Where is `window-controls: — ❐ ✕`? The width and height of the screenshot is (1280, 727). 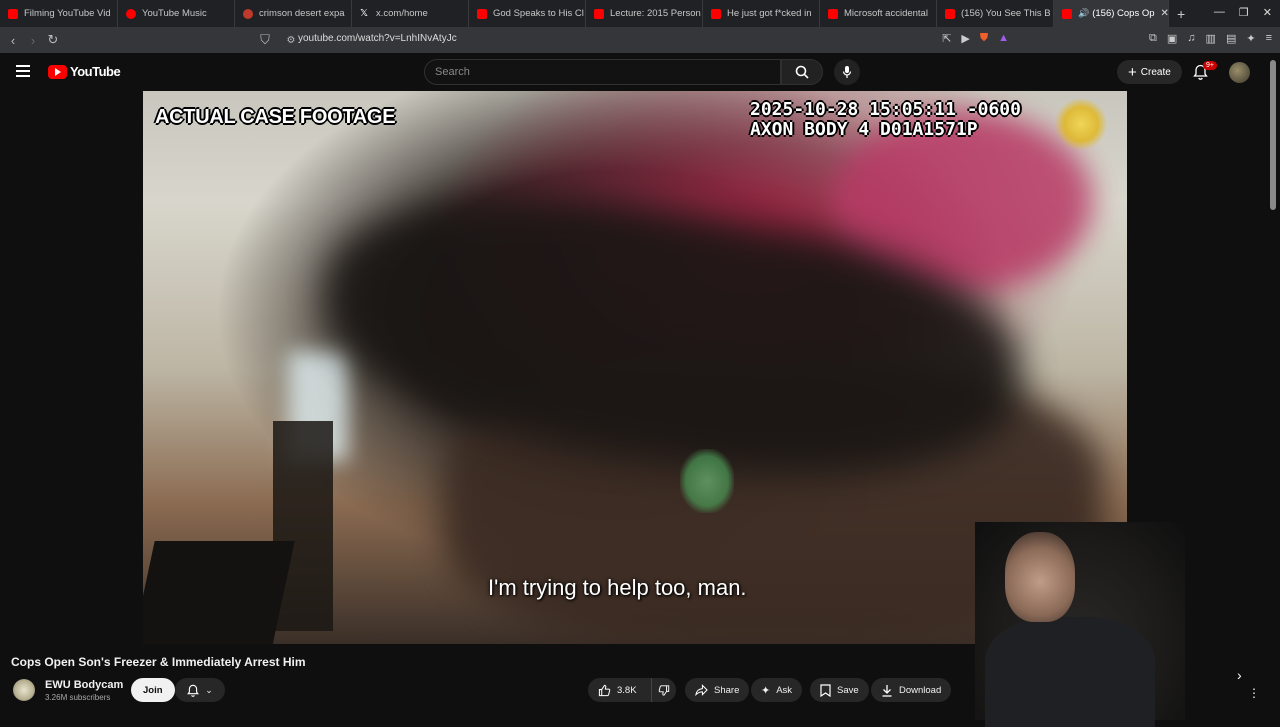 window-controls: — ❐ ✕ is located at coordinates (1243, 12).